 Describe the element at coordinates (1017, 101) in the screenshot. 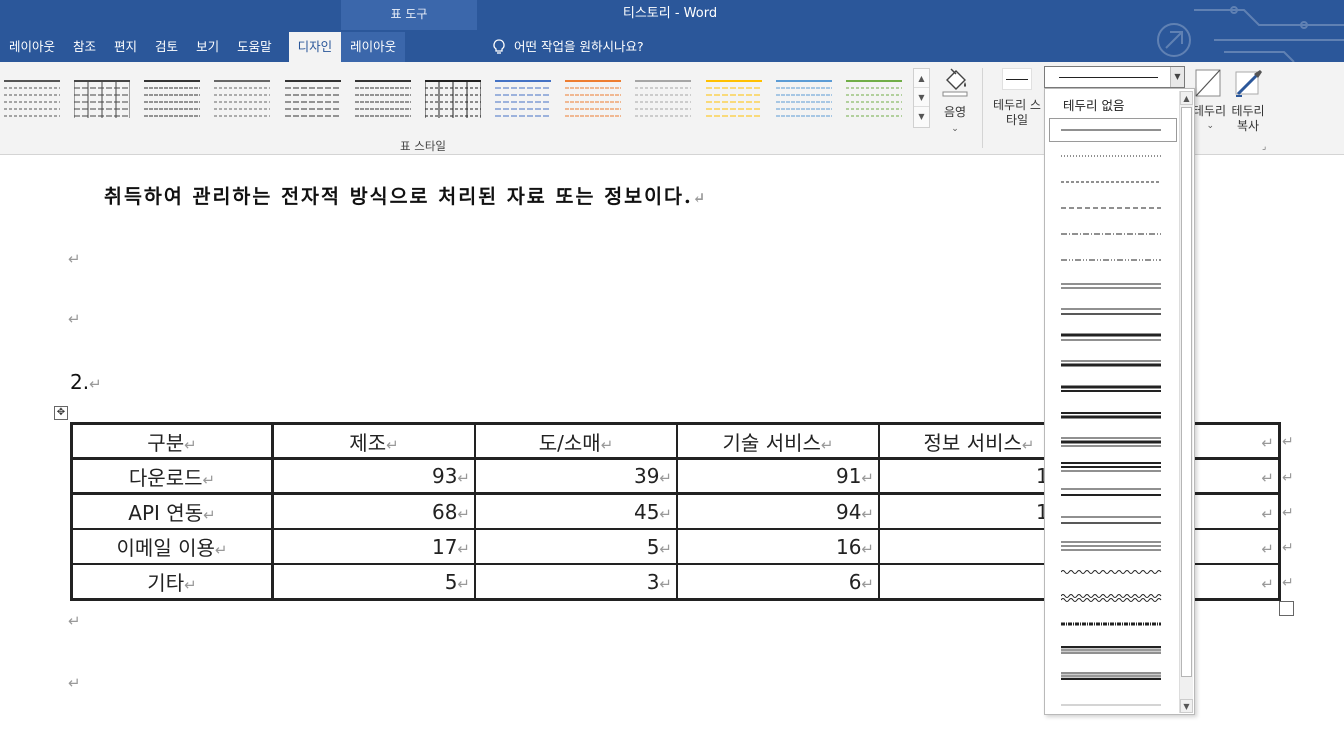

I see `border-styles-button: 테두리 스타일` at that location.